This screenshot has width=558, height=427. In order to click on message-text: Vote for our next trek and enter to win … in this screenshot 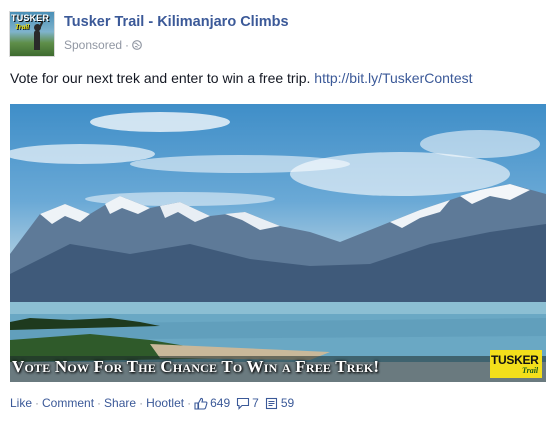, I will do `click(160, 78)`.